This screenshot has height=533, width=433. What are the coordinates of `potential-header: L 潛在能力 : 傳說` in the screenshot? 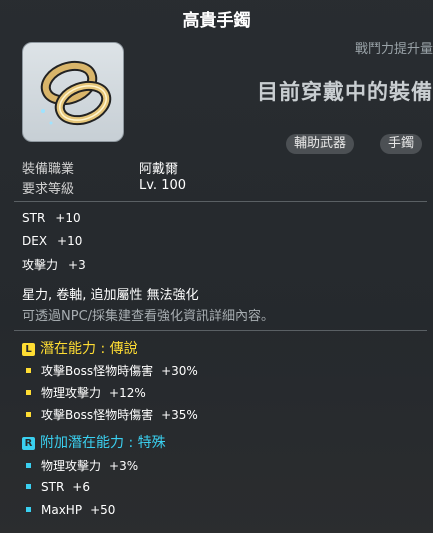 It's located at (80, 348).